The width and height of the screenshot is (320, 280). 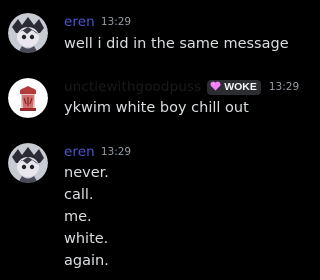 I want to click on heart-icon, so click(x=215, y=87).